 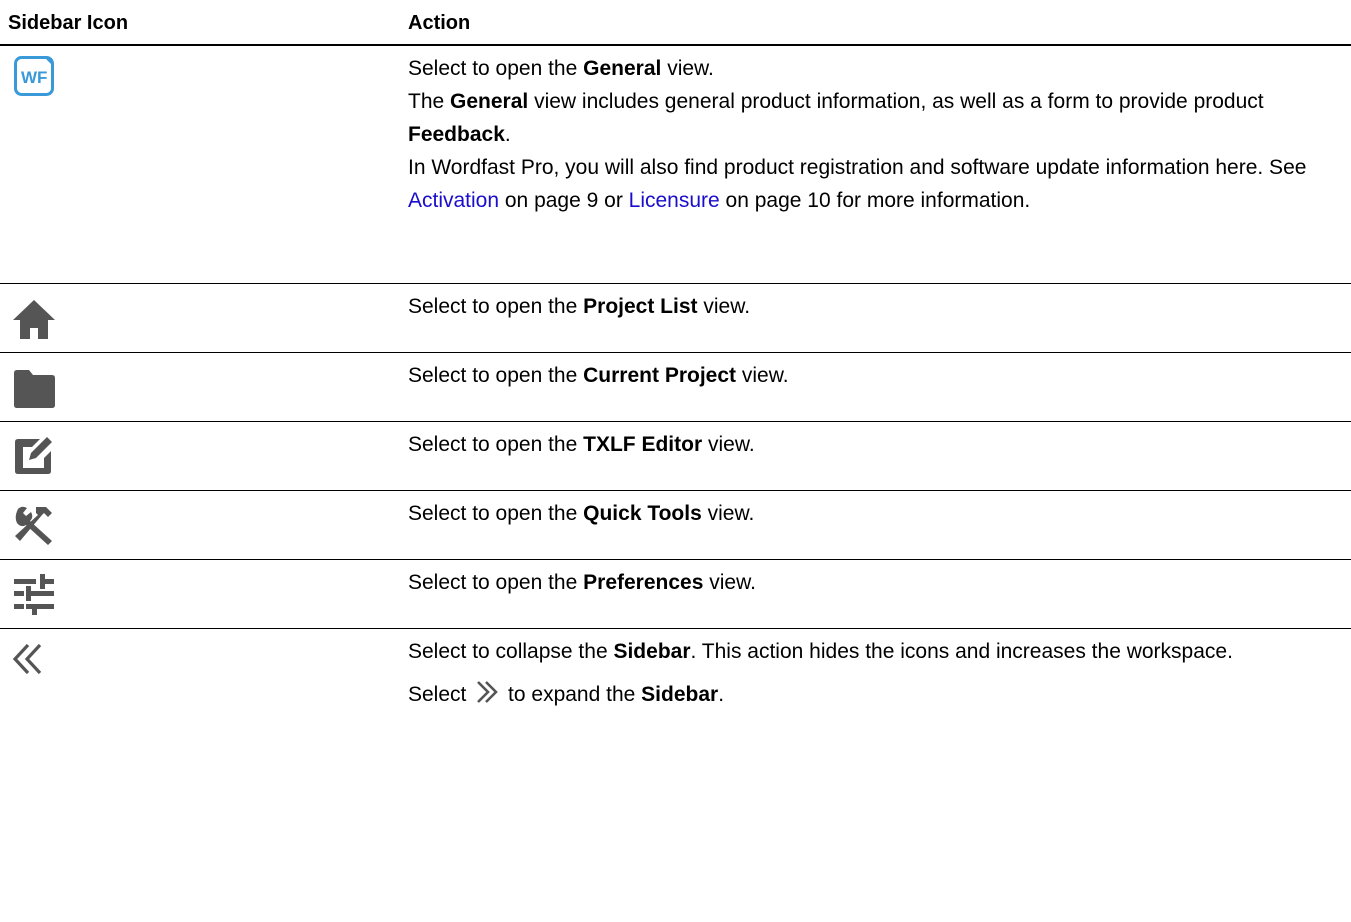 I want to click on svg-text: WF, so click(x=34, y=77).